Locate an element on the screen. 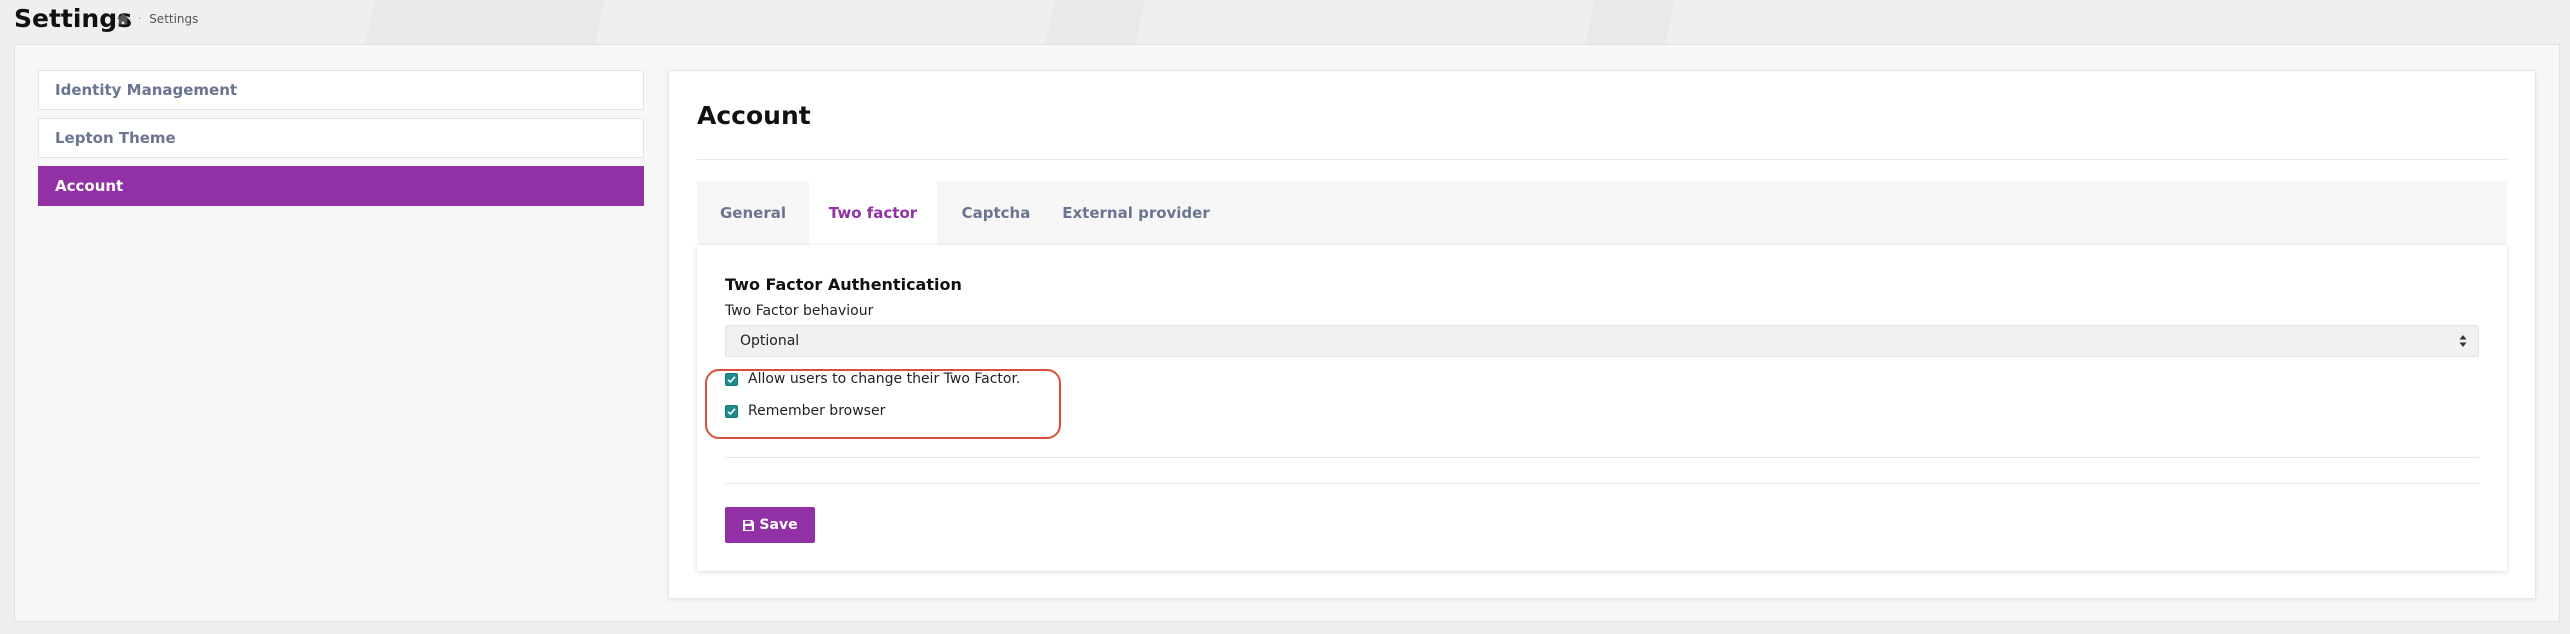 The width and height of the screenshot is (2570, 634). top-bar: Settings · Settings is located at coordinates (1285, 21).